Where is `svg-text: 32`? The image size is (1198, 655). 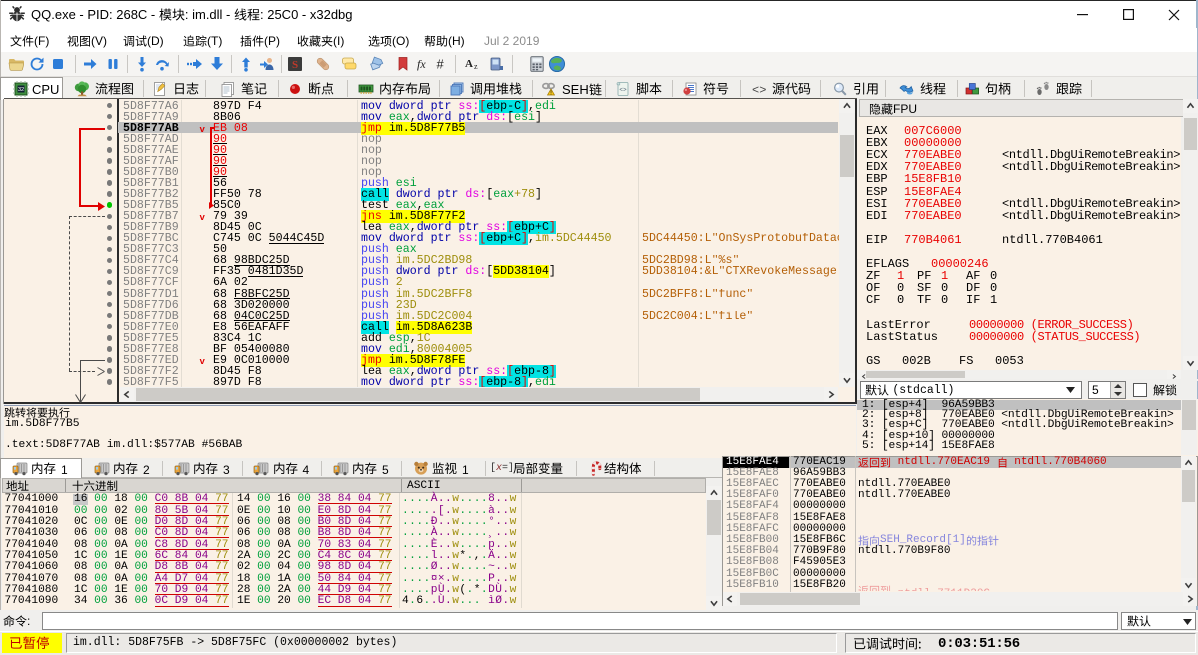 svg-text: 32 is located at coordinates (21, 90).